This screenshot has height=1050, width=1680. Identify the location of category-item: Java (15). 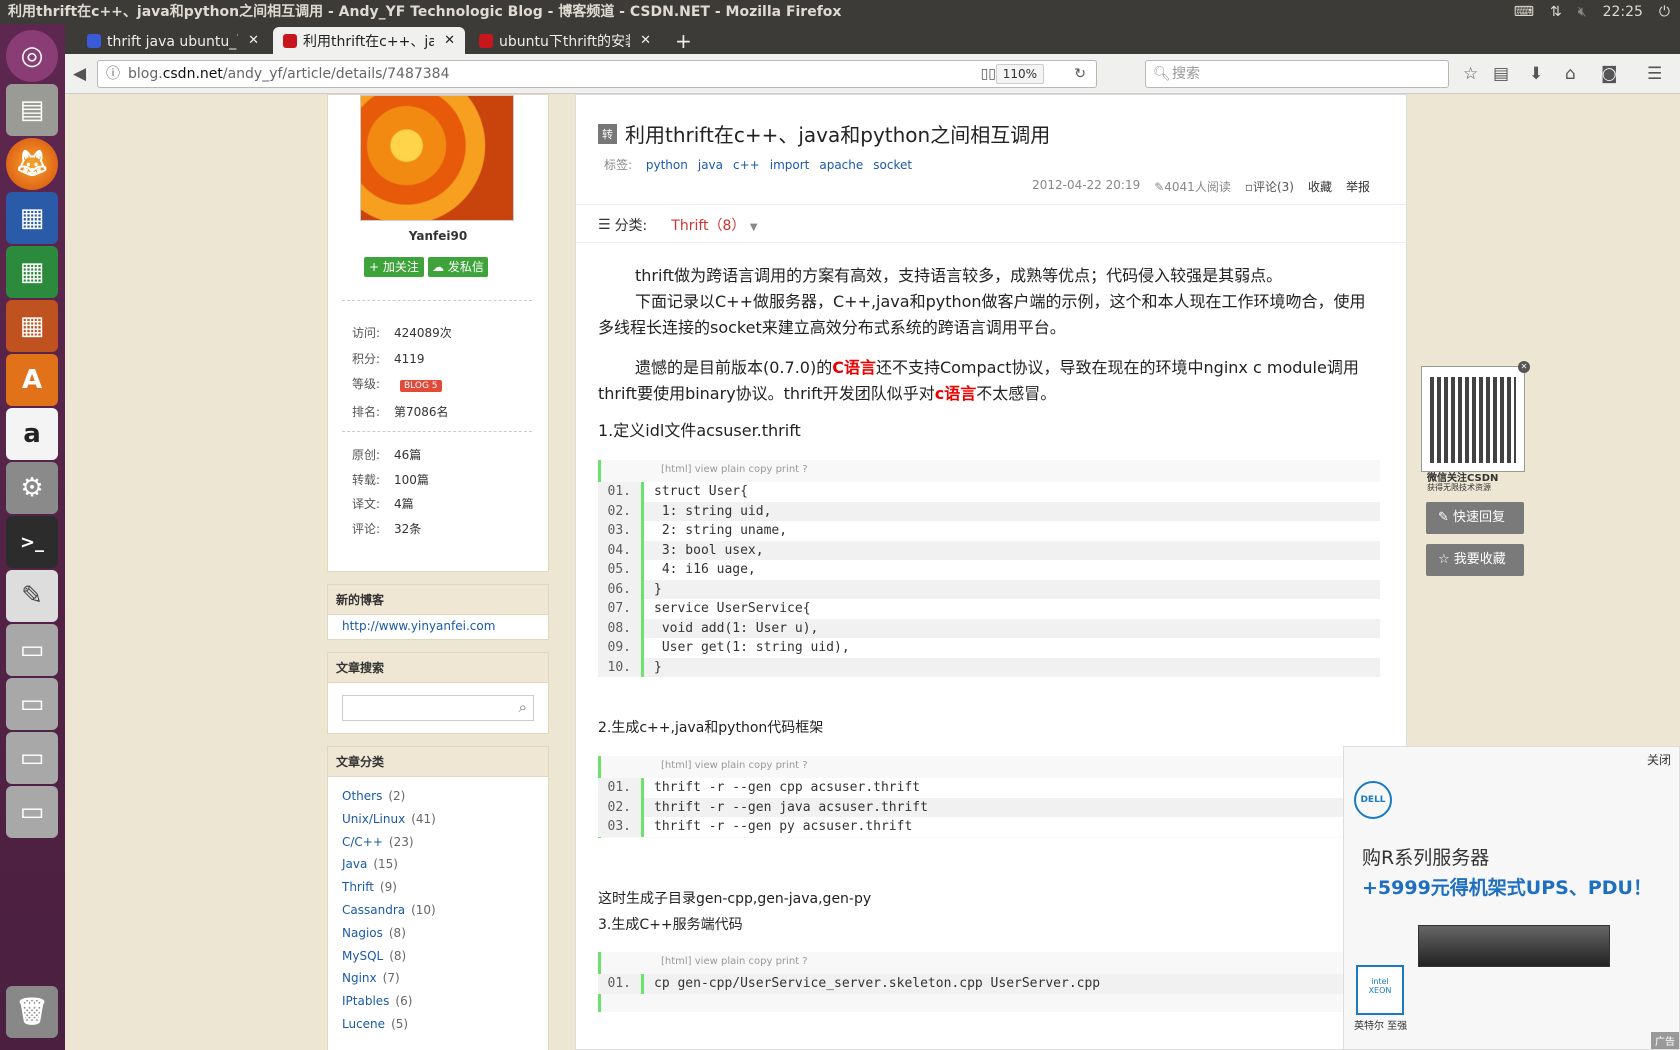
(438, 864).